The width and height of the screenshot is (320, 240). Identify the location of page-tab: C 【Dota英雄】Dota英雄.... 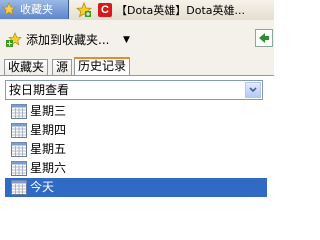
(181, 9).